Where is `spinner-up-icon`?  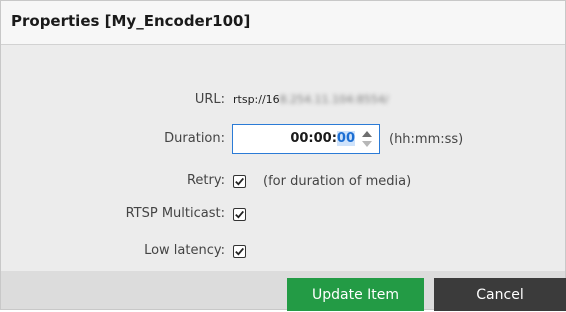 spinner-up-icon is located at coordinates (367, 134).